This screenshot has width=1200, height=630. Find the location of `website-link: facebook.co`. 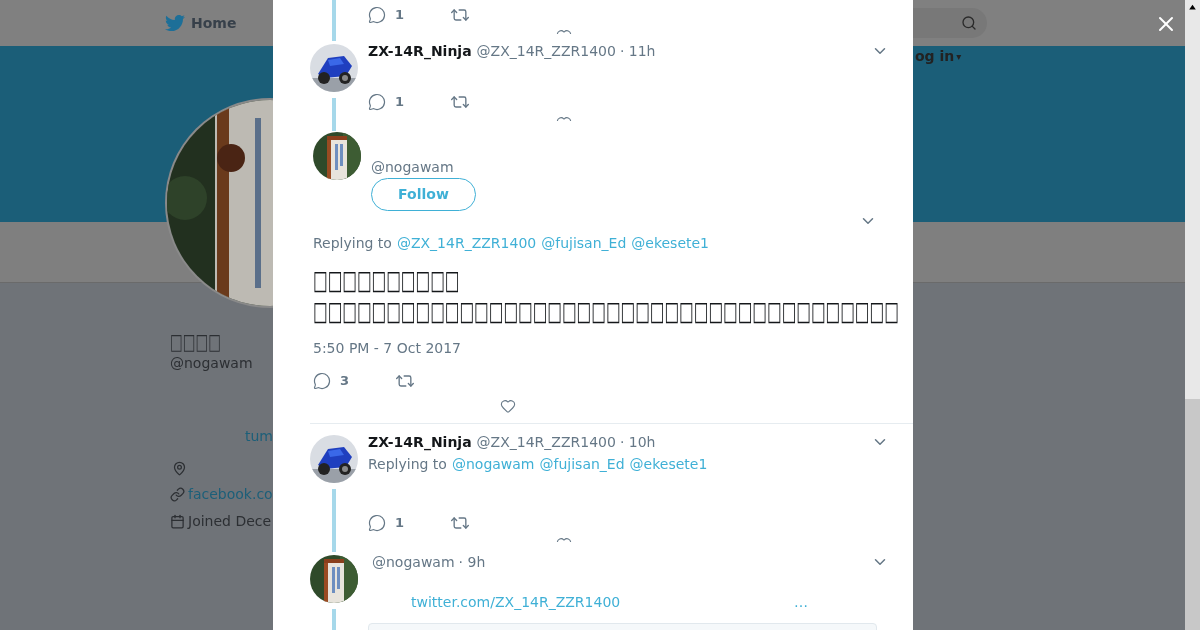

website-link: facebook.co is located at coordinates (230, 494).